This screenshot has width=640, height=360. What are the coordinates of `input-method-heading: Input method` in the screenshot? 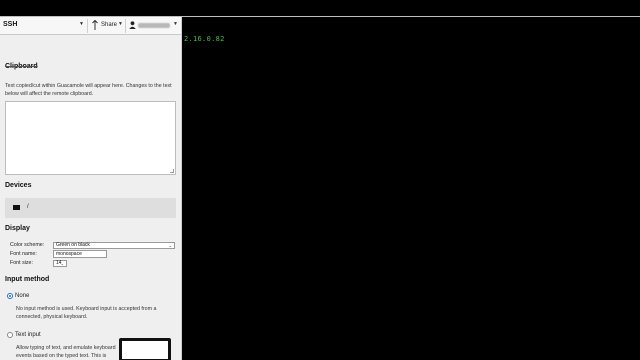 It's located at (27, 279).